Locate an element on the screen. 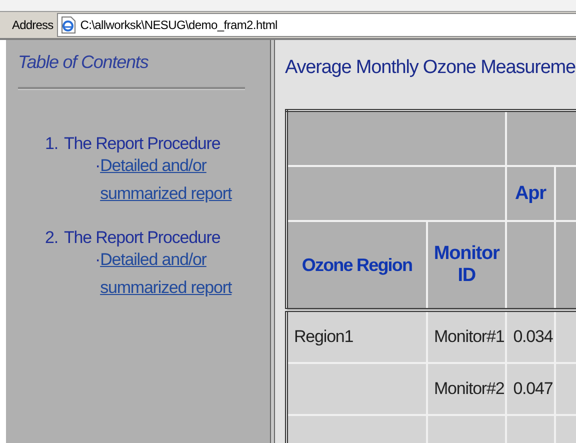  table-cell: Region1 is located at coordinates (356, 336).